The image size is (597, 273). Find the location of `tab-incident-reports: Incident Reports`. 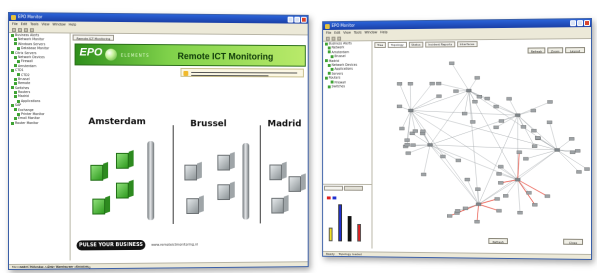

tab-incident-reports: Incident Reports is located at coordinates (440, 44).